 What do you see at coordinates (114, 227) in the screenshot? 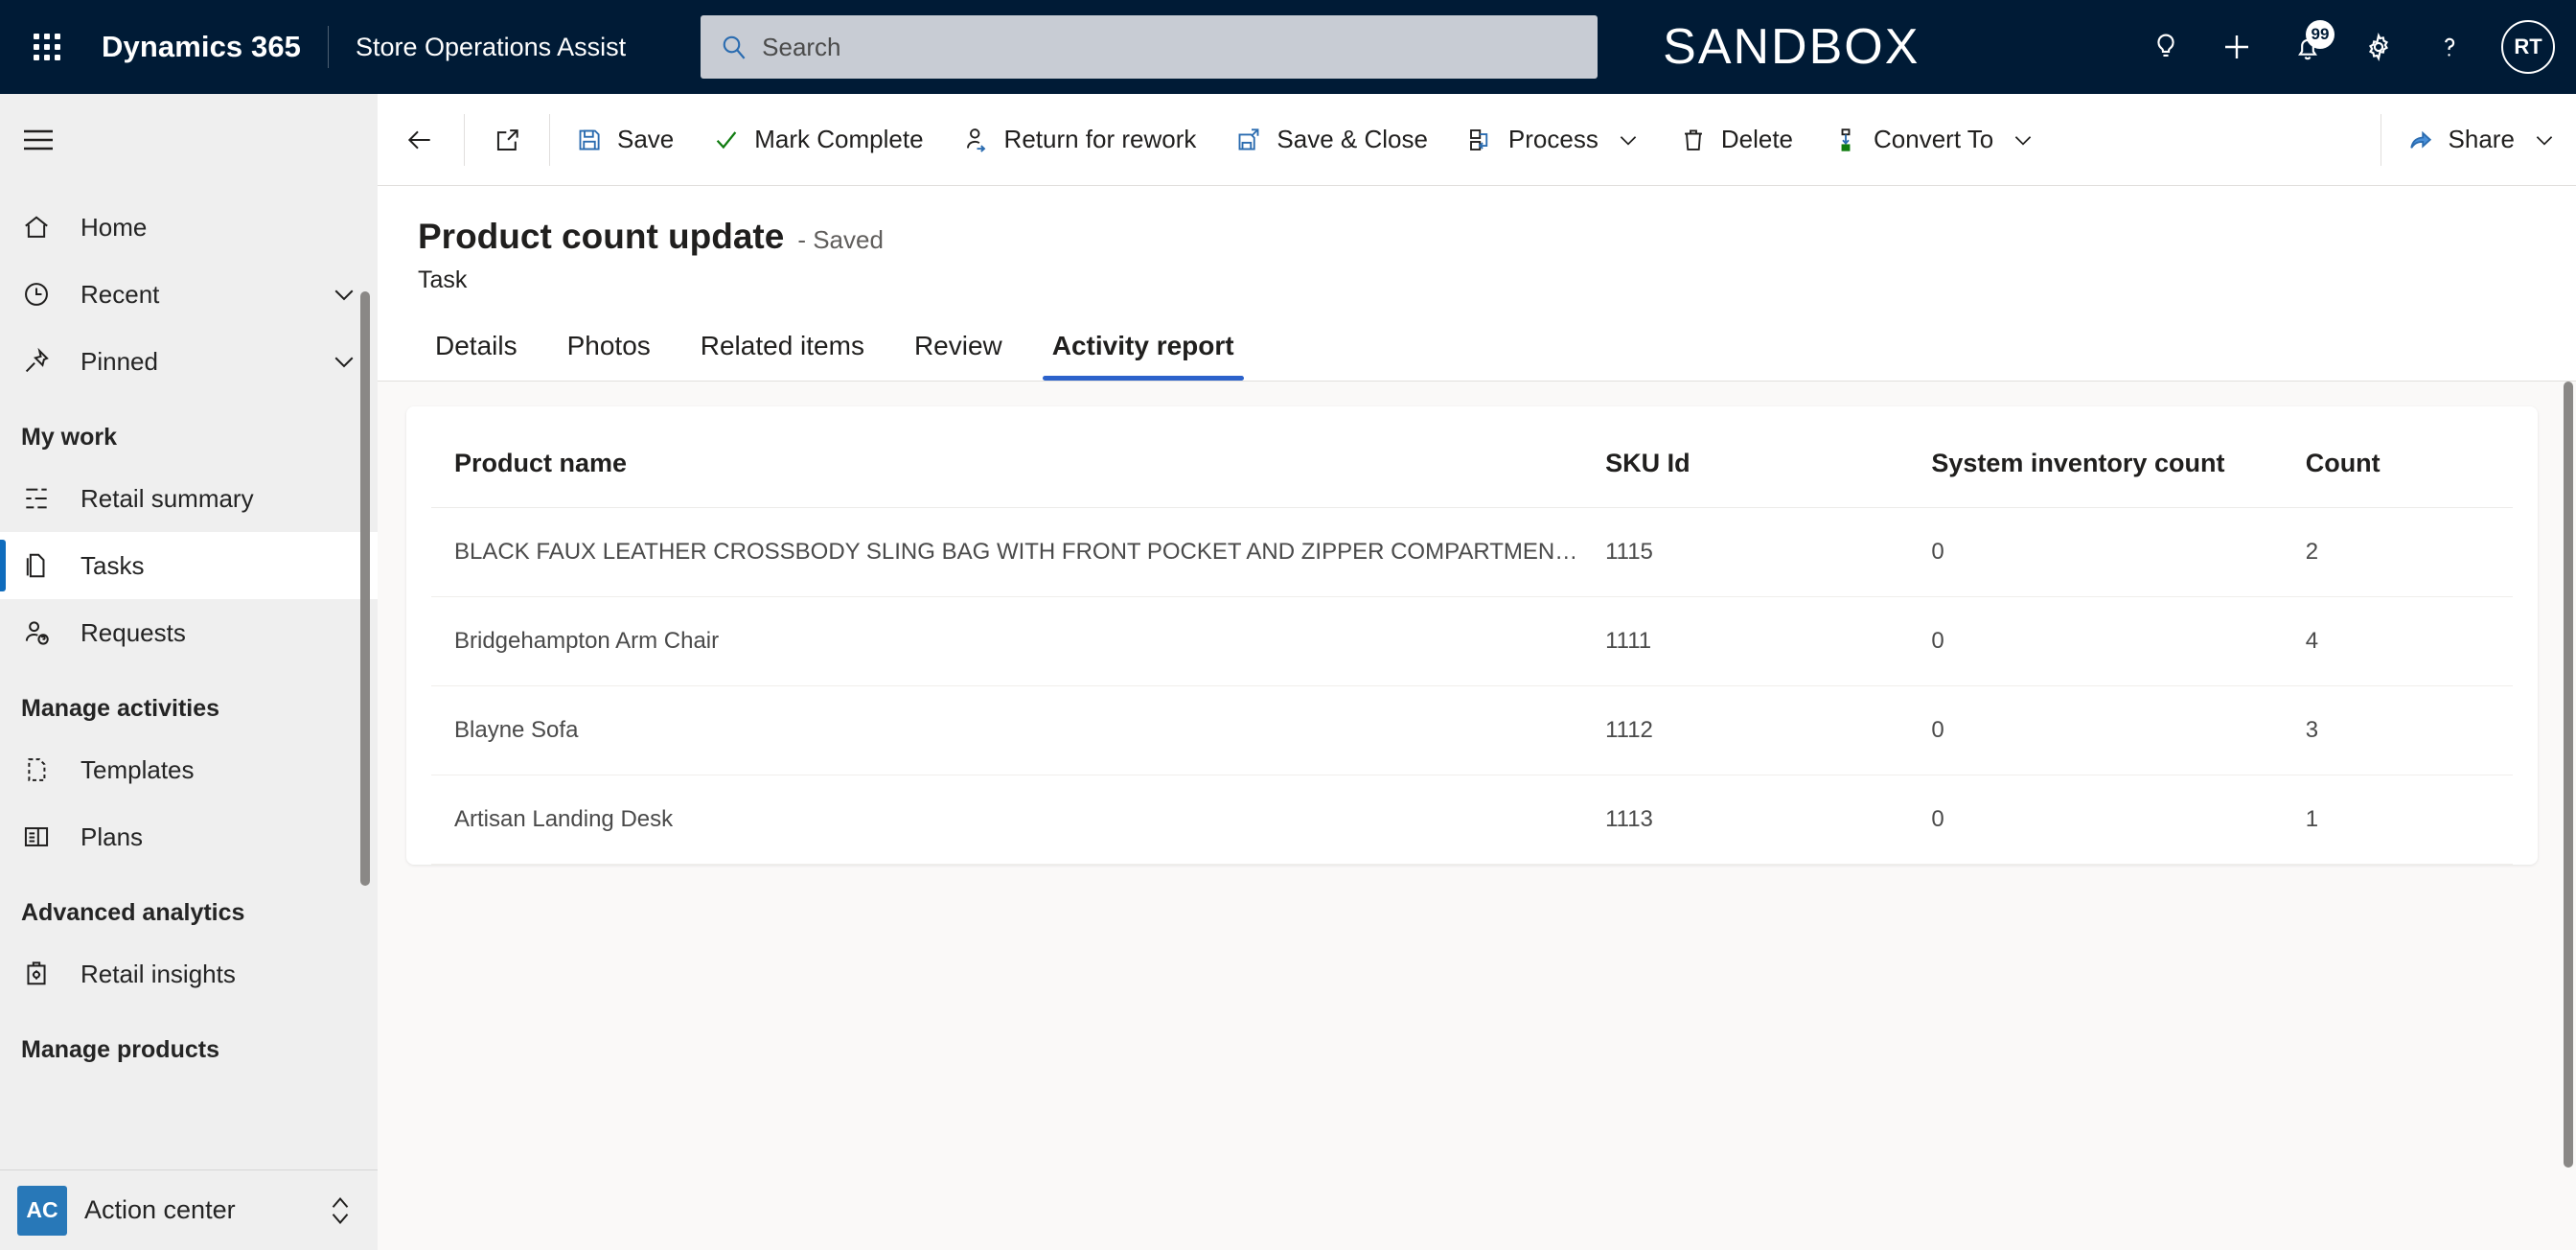
I see `sidebar-item-label: Home` at bounding box center [114, 227].